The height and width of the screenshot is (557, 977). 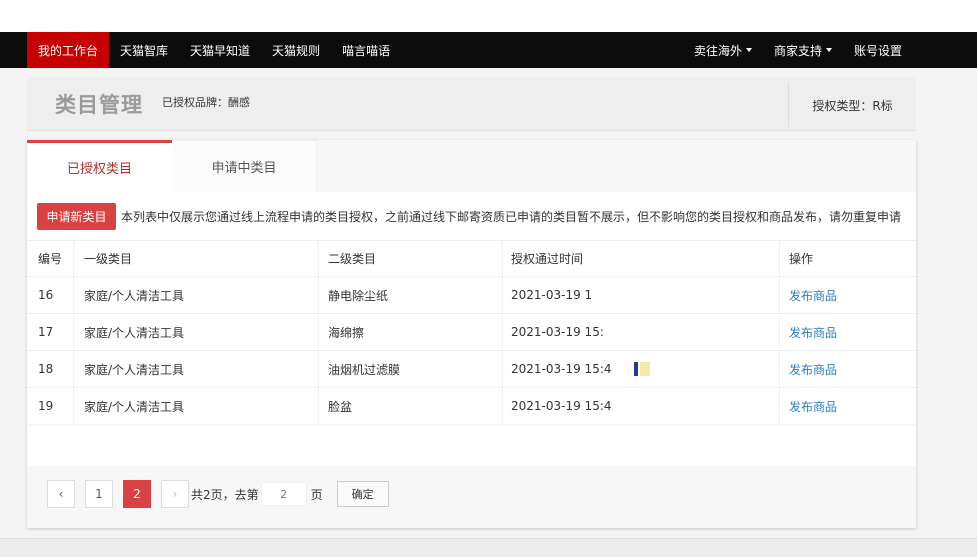 I want to click on category-tabs: 已授权类目 申请中类目, so click(x=172, y=166).